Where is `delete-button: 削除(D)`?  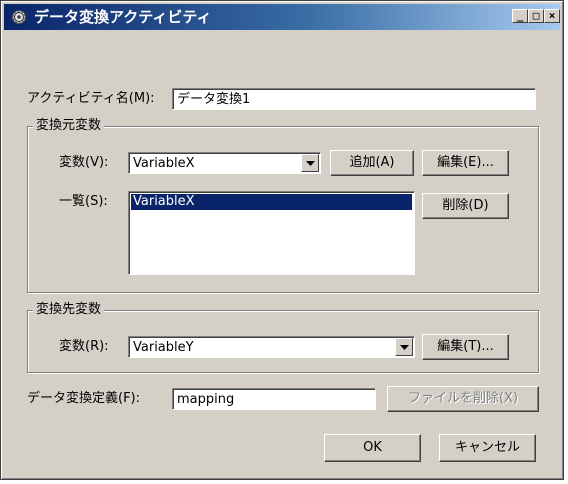 delete-button: 削除(D) is located at coordinates (465, 206).